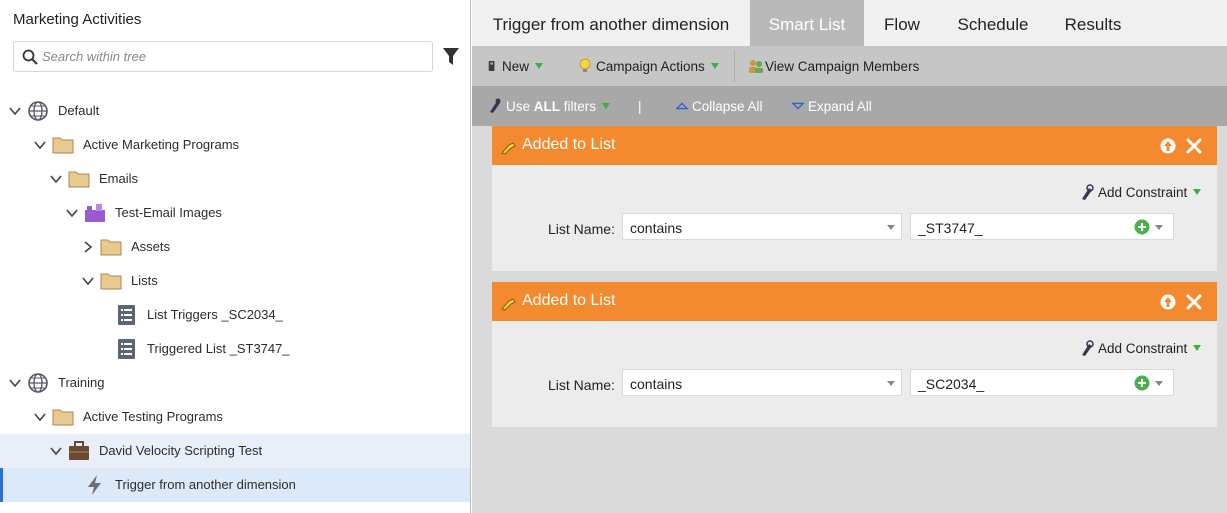  I want to click on expand-all-label: Expand All, so click(840, 106).